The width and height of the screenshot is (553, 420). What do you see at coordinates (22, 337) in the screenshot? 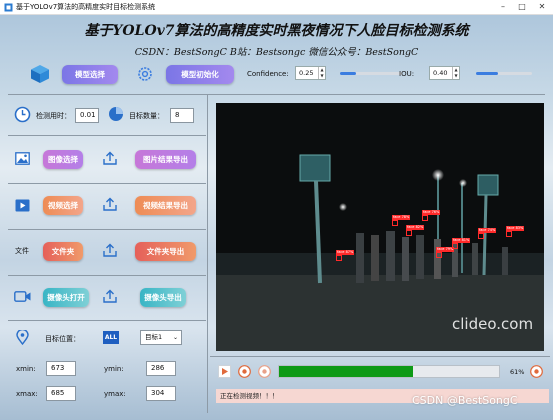
I see `location-pin-icon` at bounding box center [22, 337].